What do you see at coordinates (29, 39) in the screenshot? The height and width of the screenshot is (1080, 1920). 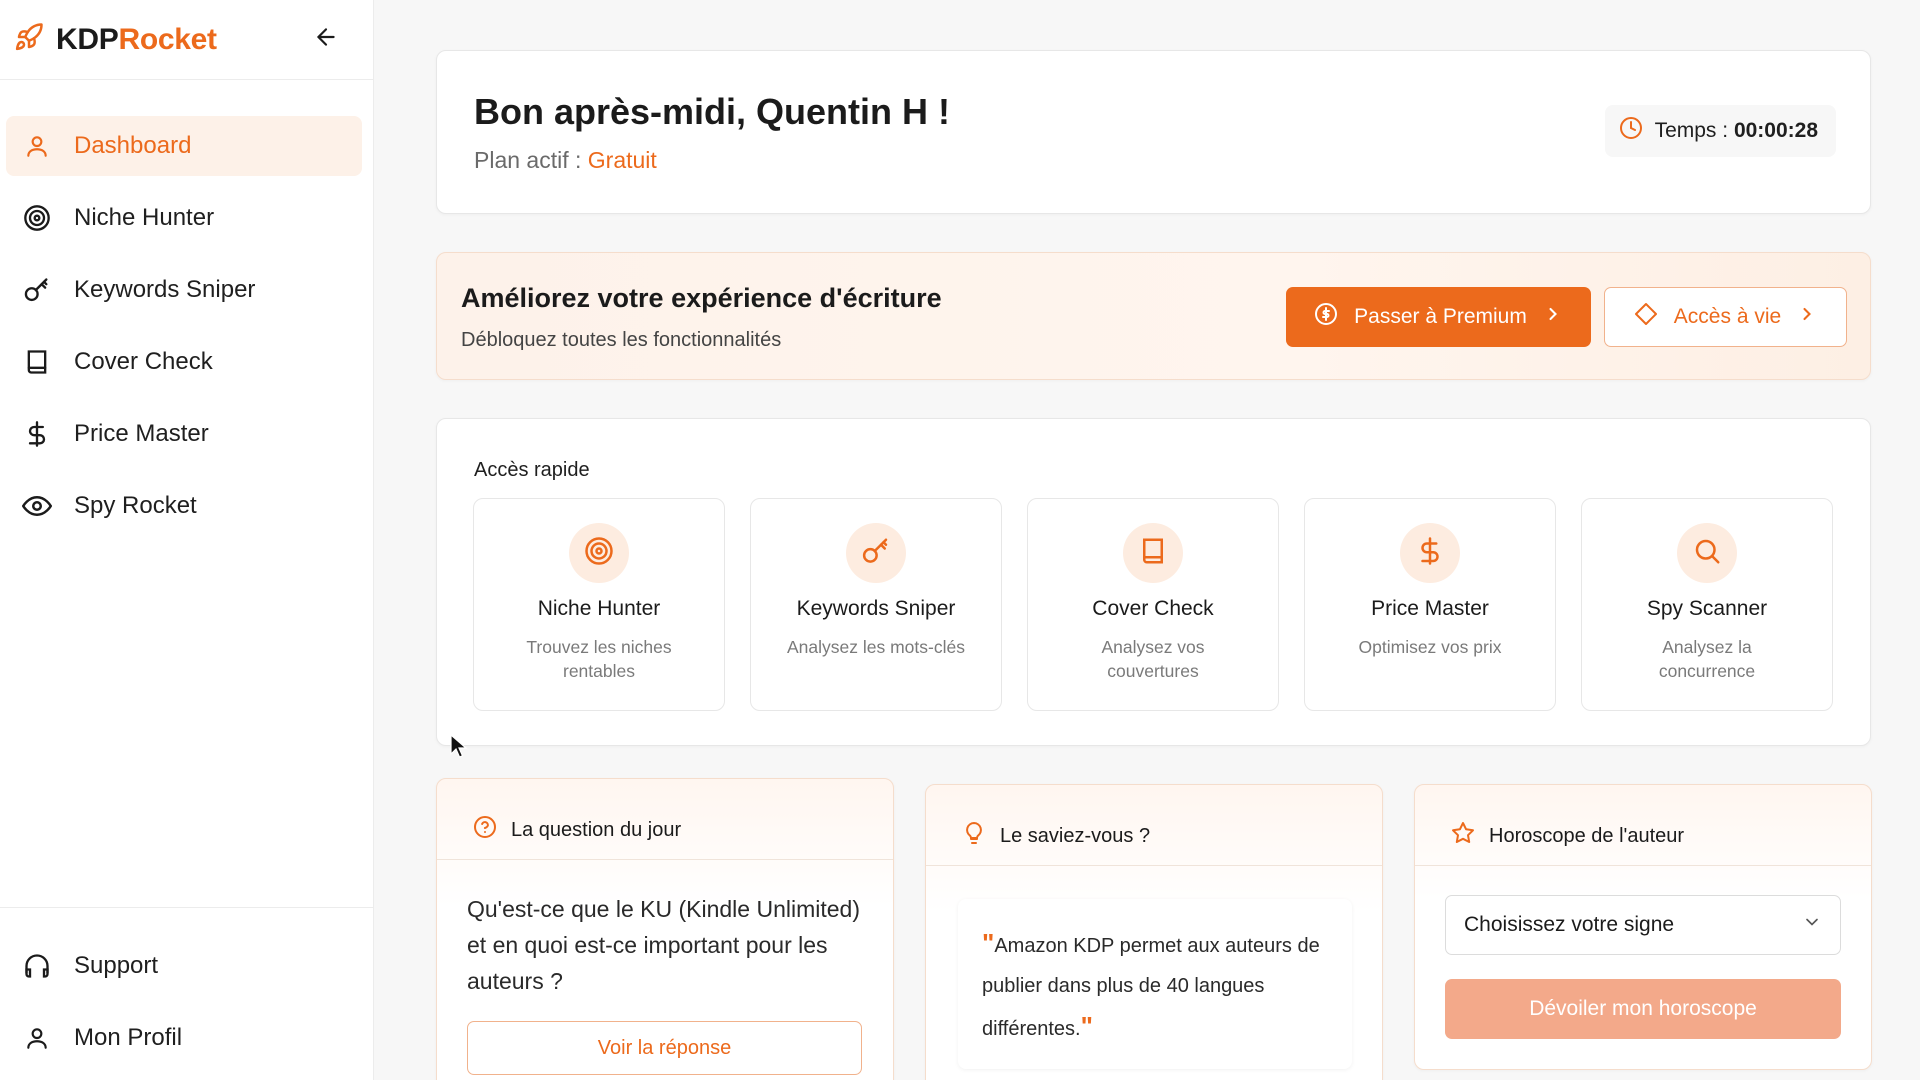 I see `rocket-icon` at bounding box center [29, 39].